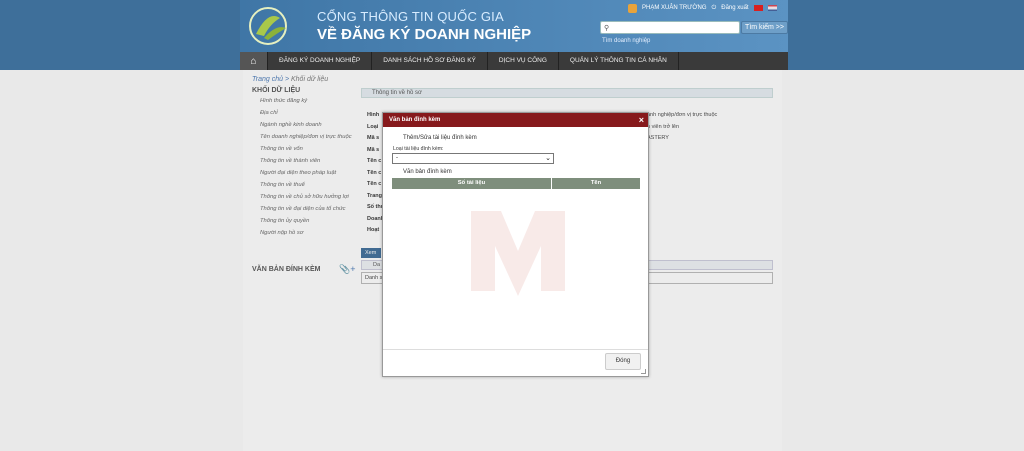 The height and width of the screenshot is (451, 1024). What do you see at coordinates (424, 34) in the screenshot?
I see `site-title: VỀ ĐĂNG KÝ DOANH NGHIỆP` at bounding box center [424, 34].